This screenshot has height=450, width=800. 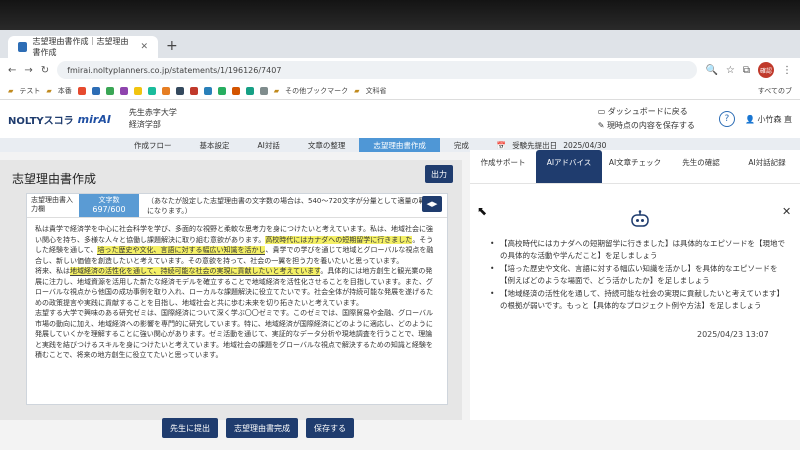 I want to click on header-actions: ▭ ダッシュボードに戻る ✎ 現時点の内容を保存する, so click(x=646, y=119).